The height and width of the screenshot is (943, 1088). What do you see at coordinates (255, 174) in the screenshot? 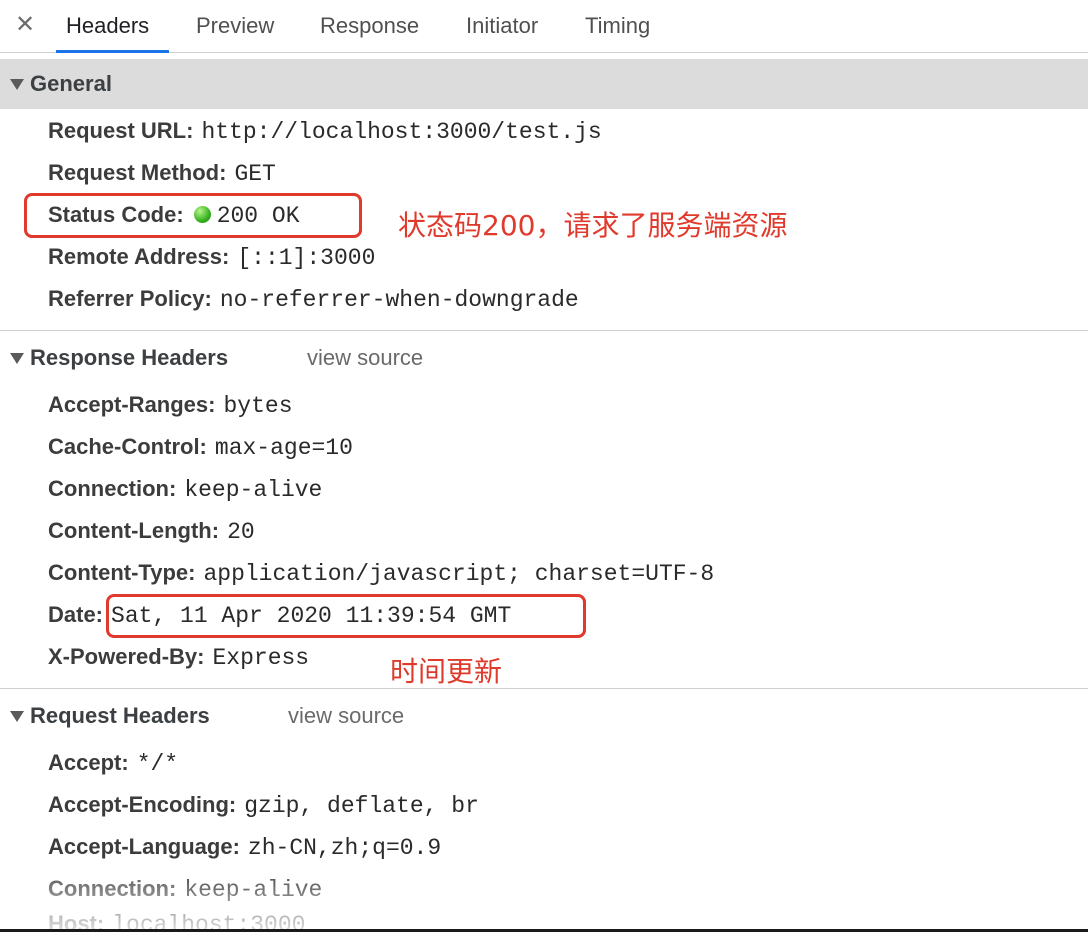
I see `header-value: GET` at bounding box center [255, 174].